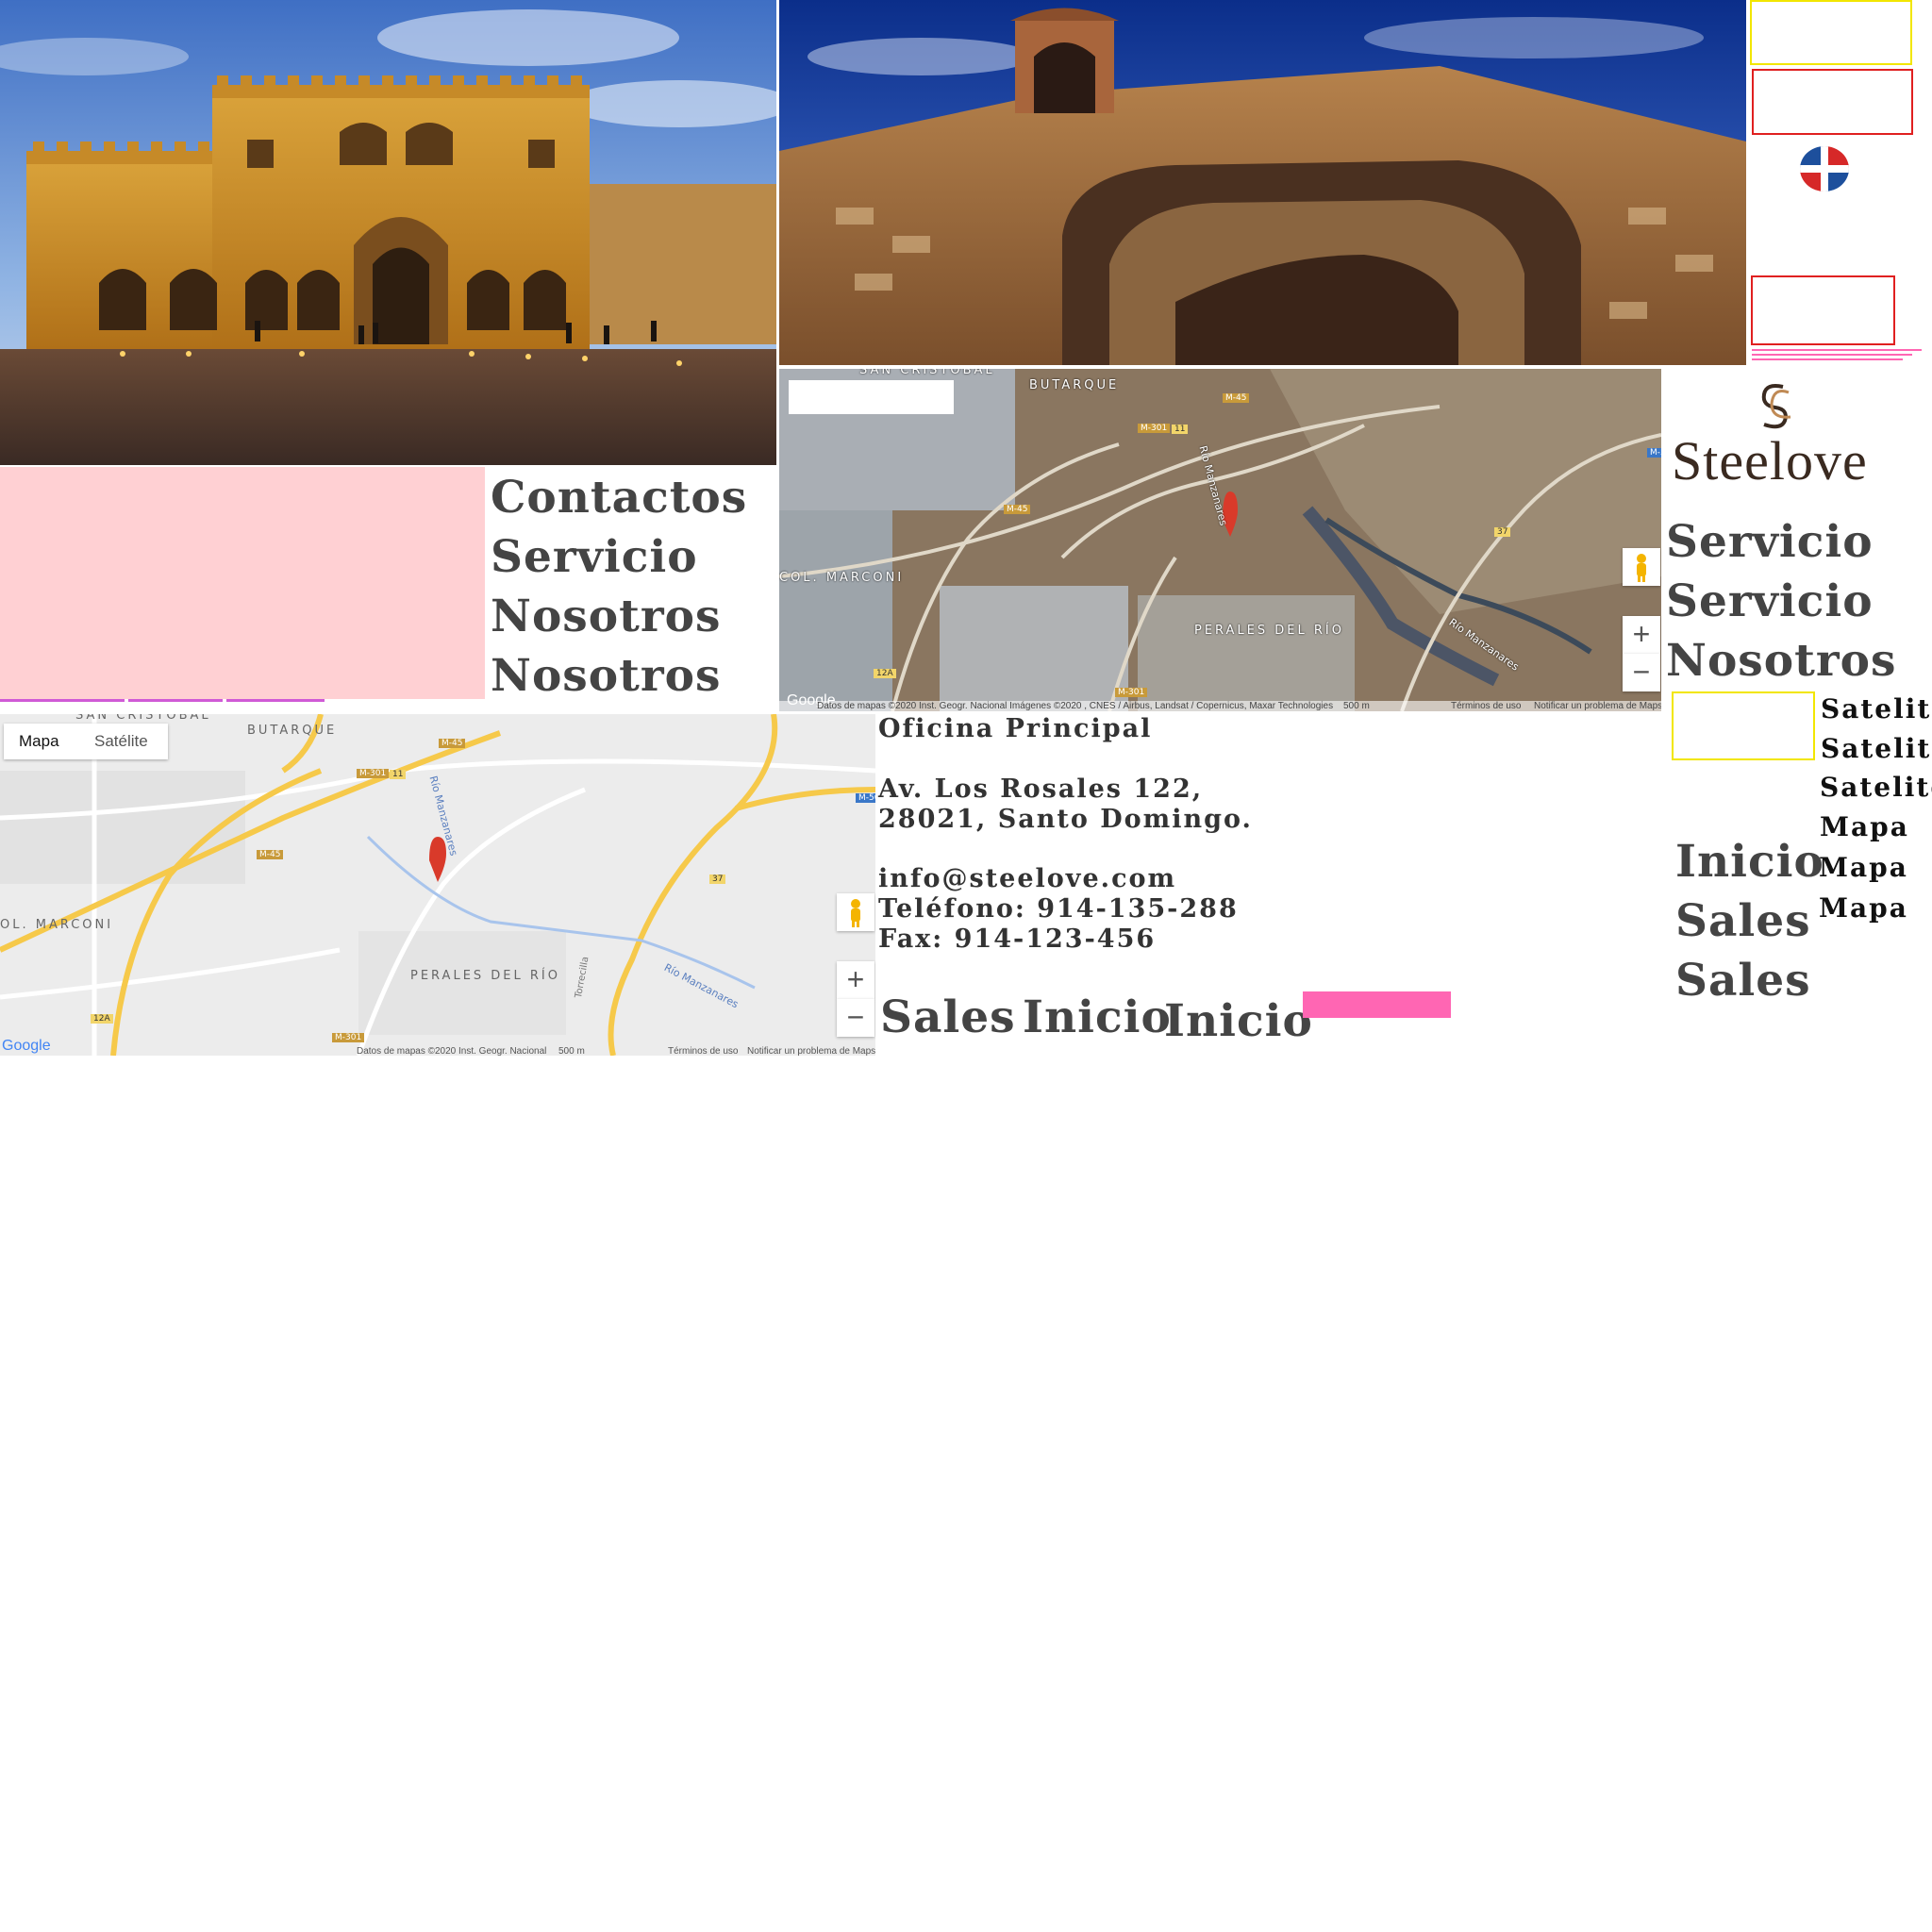 This screenshot has width=1932, height=1932. What do you see at coordinates (271, 855) in the screenshot?
I see `road-map-badge-m45-2: M-45` at bounding box center [271, 855].